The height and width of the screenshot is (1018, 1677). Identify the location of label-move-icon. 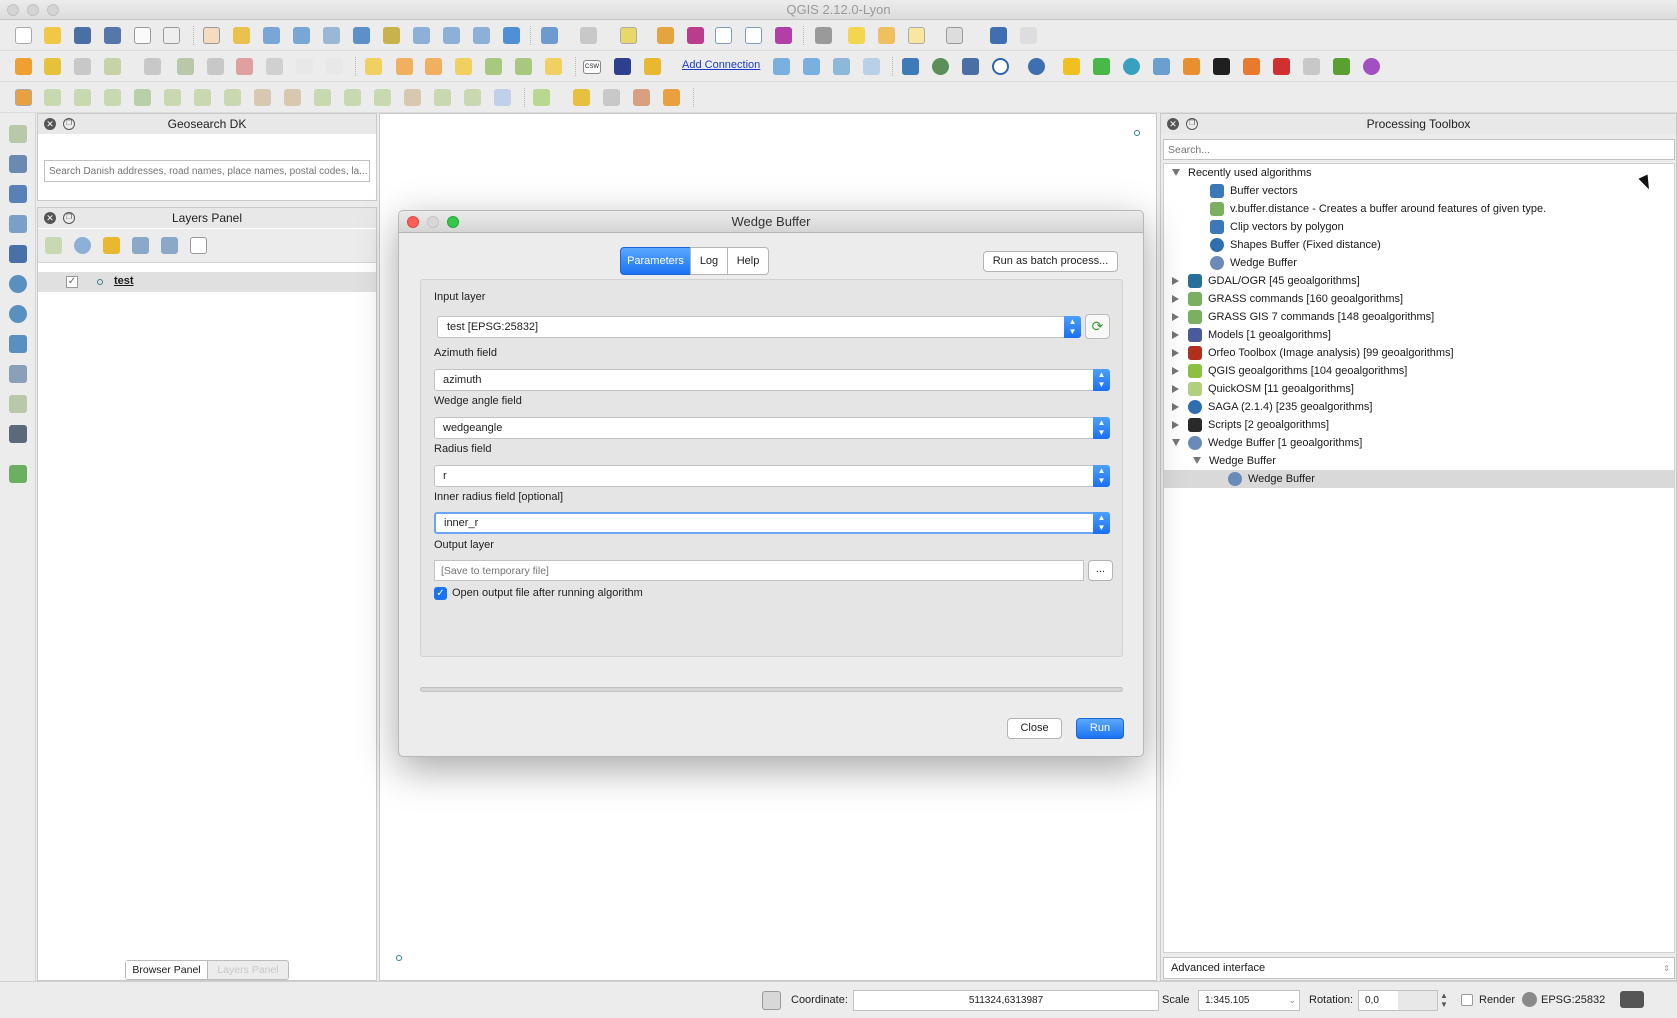
(463, 66).